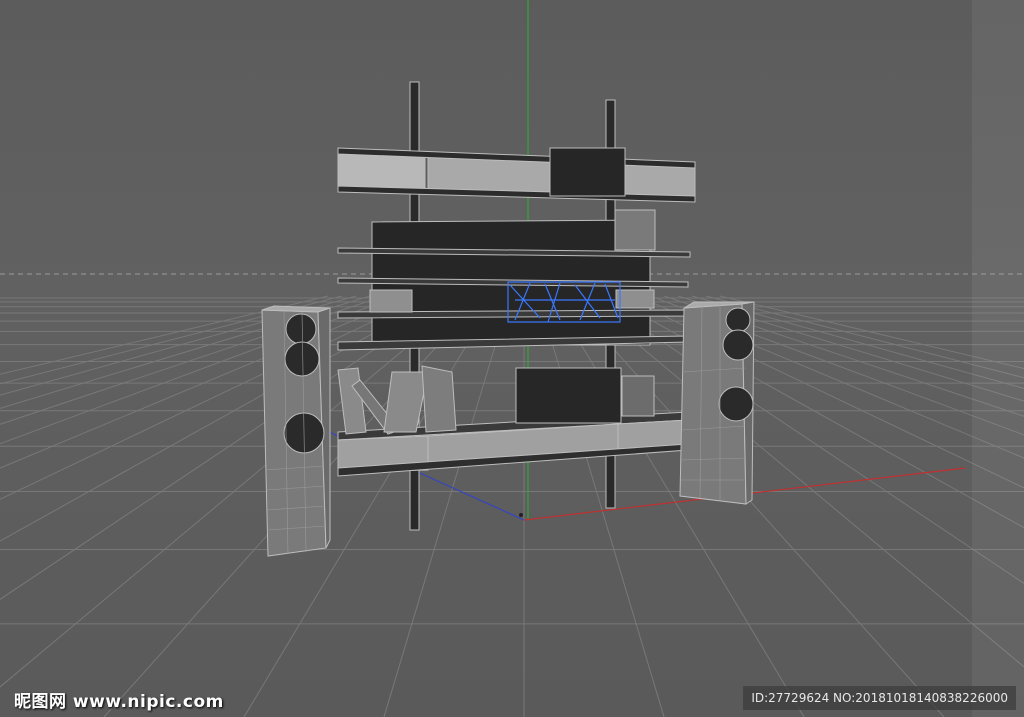  Describe the element at coordinates (736, 404) in the screenshot. I see `speaker-right-woofer-icon` at that location.